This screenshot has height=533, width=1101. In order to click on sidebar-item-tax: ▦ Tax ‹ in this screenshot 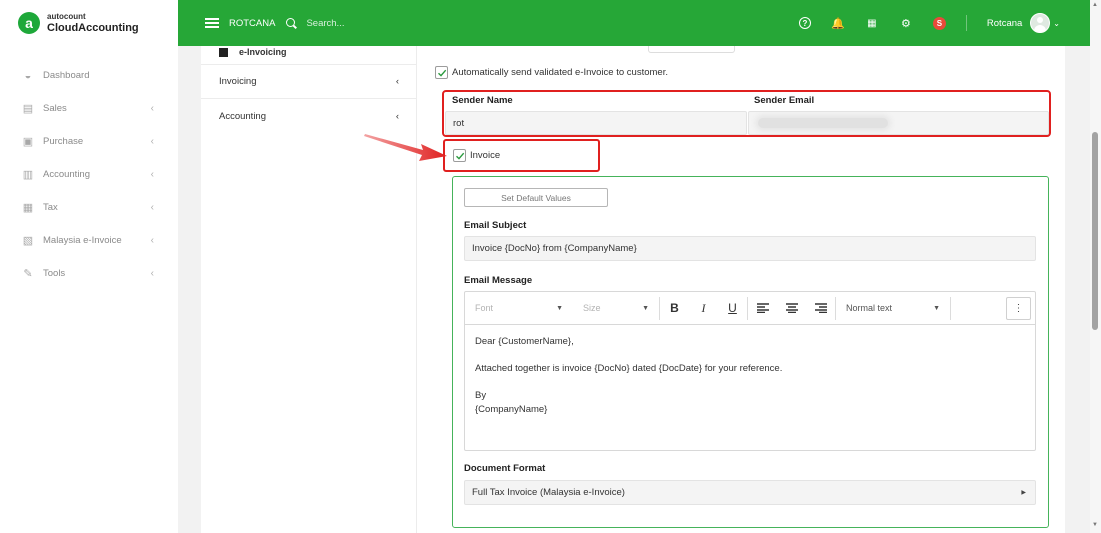, I will do `click(89, 207)`.